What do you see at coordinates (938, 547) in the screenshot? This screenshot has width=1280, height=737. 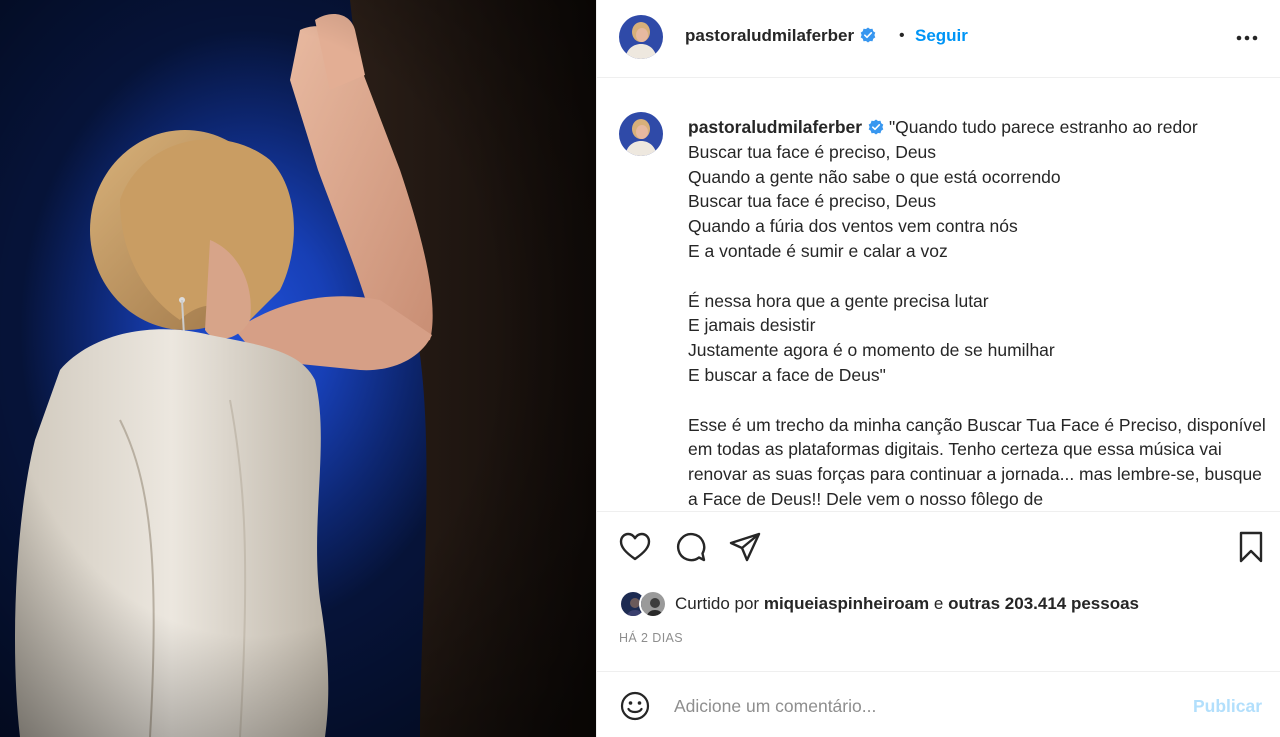 I see `post-actions` at bounding box center [938, 547].